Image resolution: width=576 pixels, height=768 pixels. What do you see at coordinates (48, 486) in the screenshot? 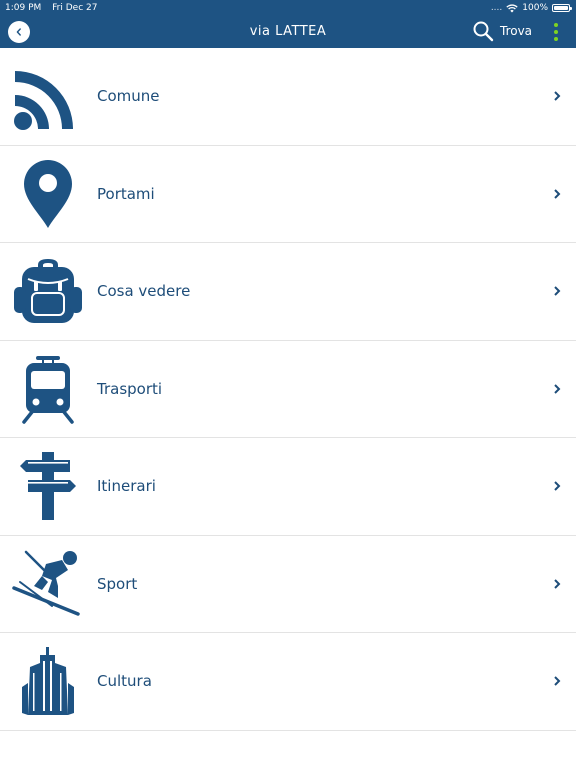
I see `signpost-icon` at bounding box center [48, 486].